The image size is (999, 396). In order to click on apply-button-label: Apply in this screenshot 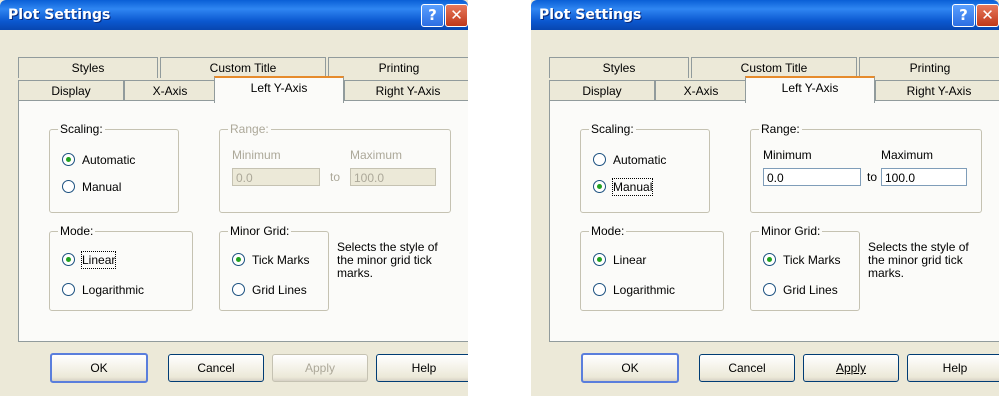, I will do `click(851, 368)`.